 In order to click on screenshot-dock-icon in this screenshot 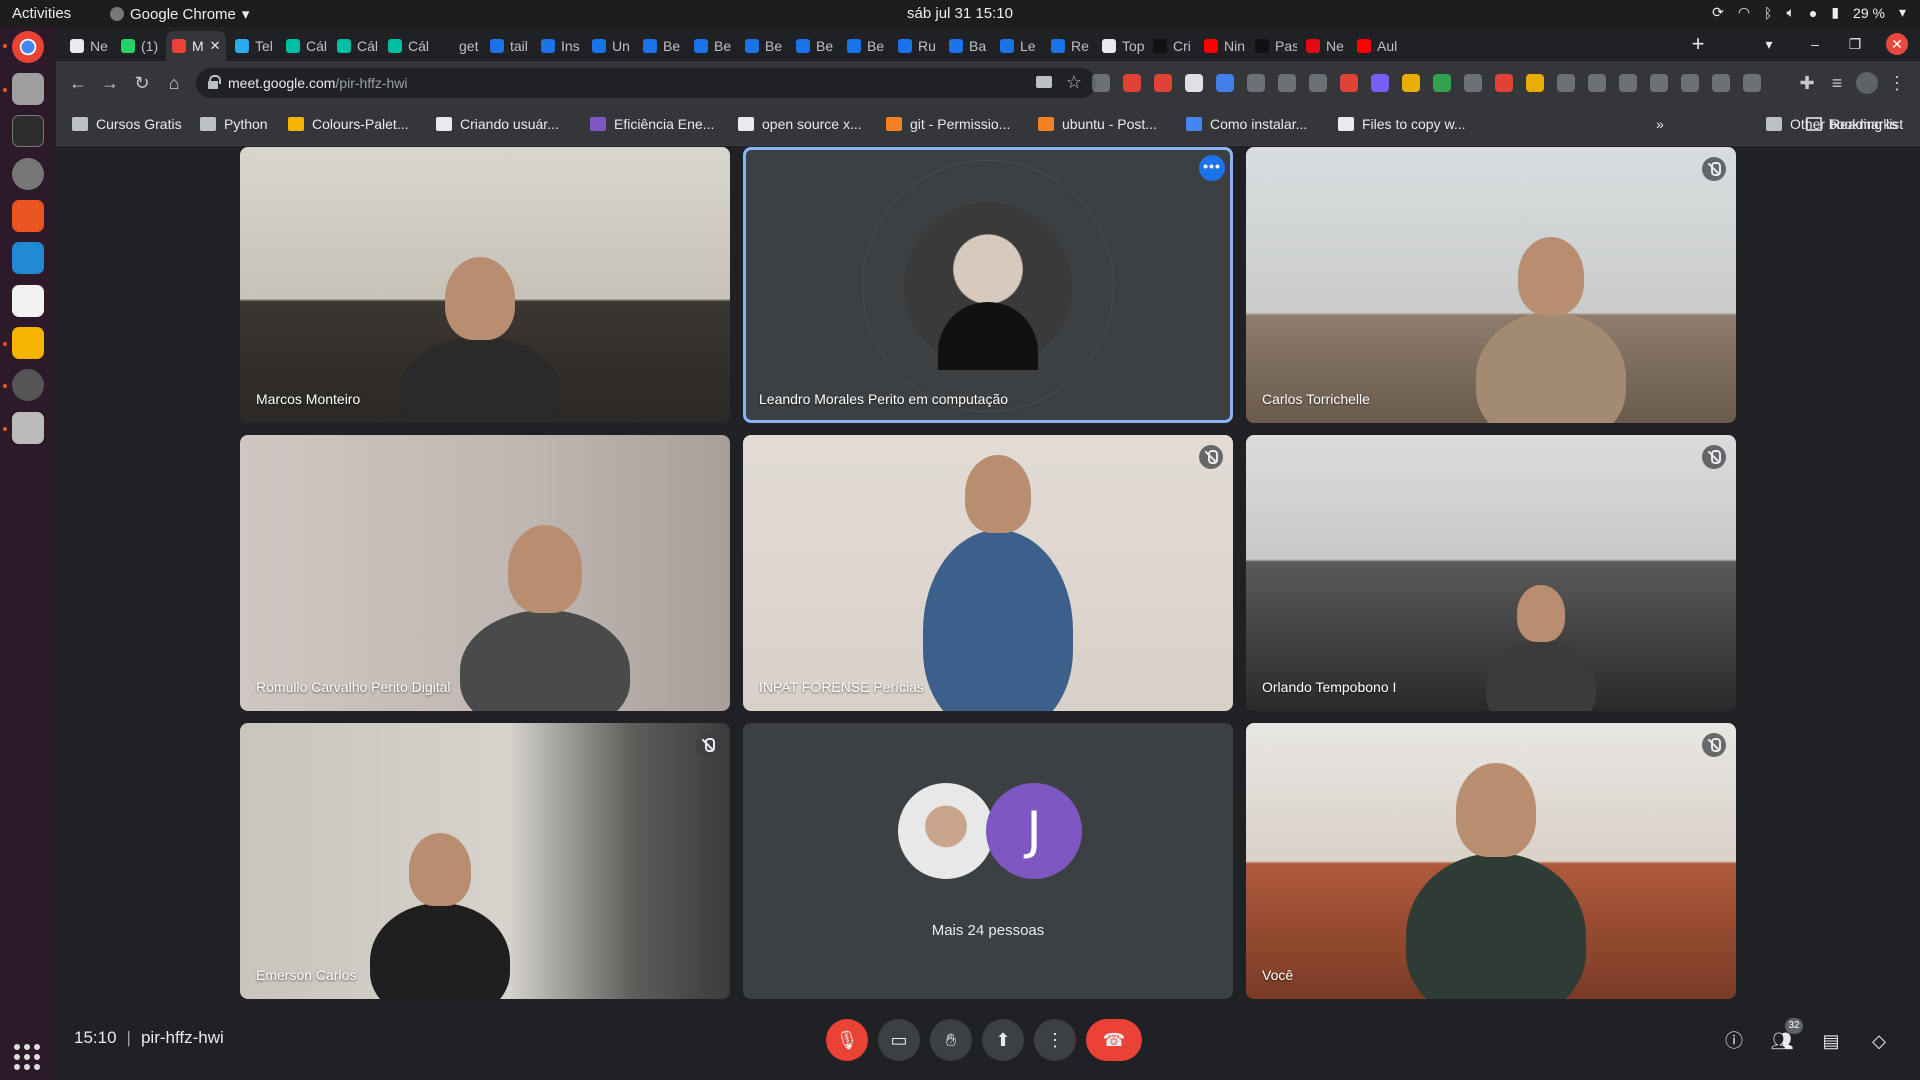, I will do `click(28, 428)`.